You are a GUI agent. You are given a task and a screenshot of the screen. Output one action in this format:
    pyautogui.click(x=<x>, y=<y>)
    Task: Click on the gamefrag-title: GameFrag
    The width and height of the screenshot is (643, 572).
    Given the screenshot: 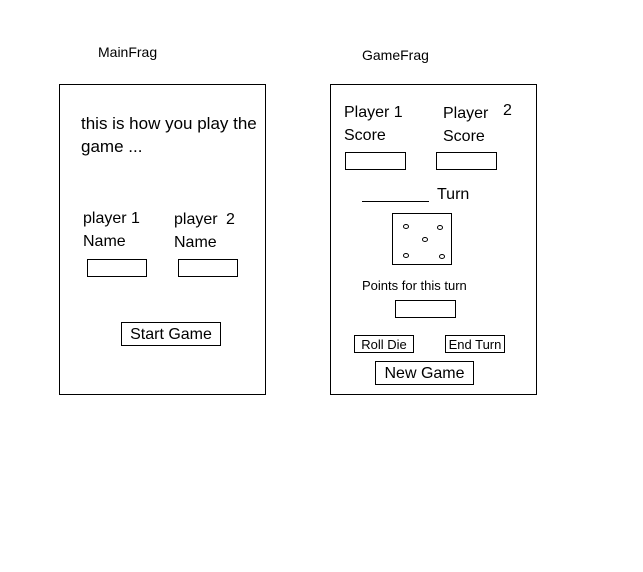 What is the action you would take?
    pyautogui.click(x=395, y=55)
    